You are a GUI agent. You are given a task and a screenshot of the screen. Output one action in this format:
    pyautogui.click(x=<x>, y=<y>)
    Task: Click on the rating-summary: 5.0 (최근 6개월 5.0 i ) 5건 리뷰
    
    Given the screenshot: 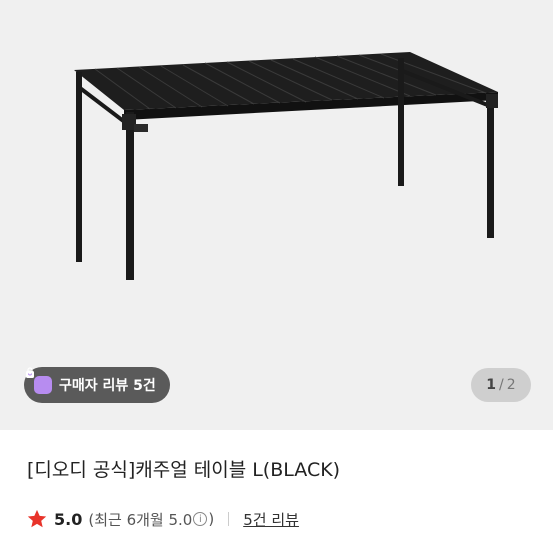 What is the action you would take?
    pyautogui.click(x=162, y=519)
    